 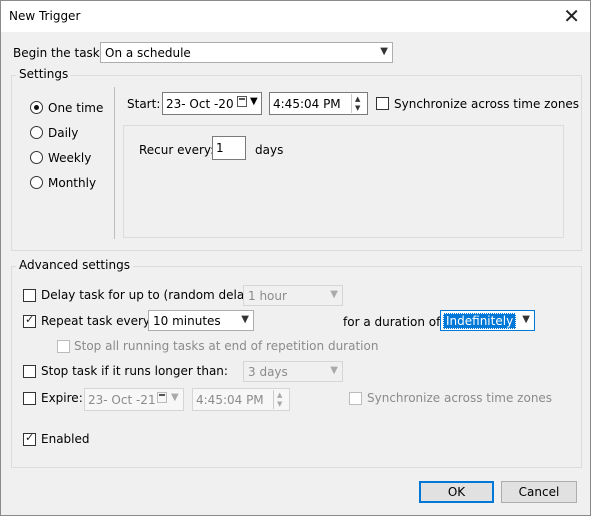 What do you see at coordinates (229, 148) in the screenshot?
I see `recur-input: 1` at bounding box center [229, 148].